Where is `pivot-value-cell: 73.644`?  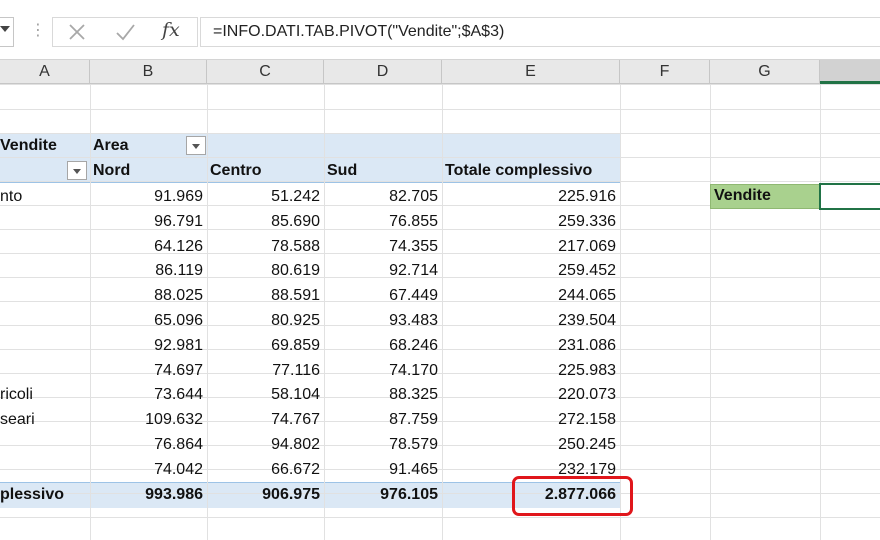
pivot-value-cell: 73.644 is located at coordinates (146, 395).